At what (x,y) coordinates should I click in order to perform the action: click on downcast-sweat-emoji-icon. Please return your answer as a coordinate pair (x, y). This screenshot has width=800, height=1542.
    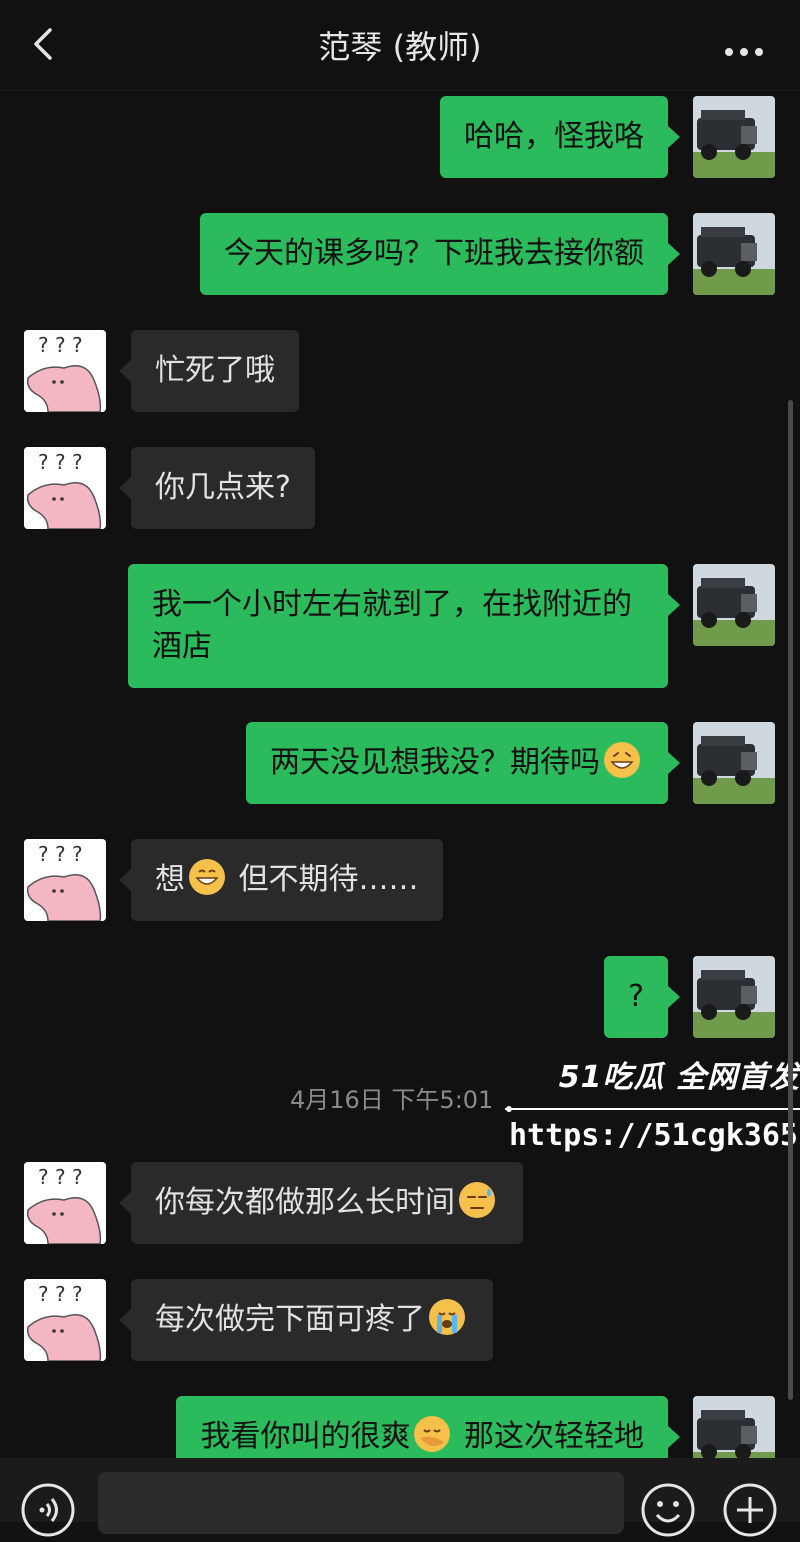
    Looking at the image, I should click on (477, 1200).